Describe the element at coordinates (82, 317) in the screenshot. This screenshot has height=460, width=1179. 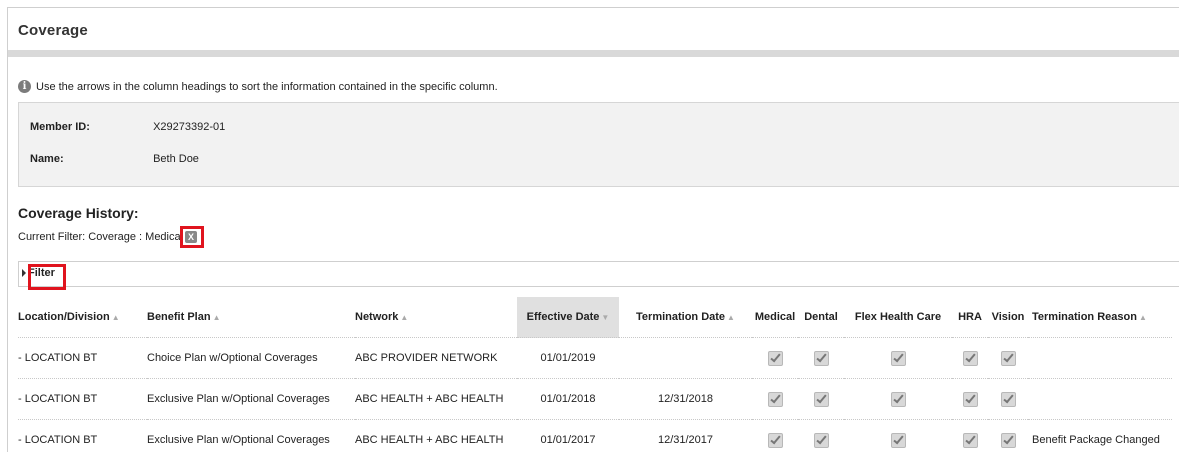
I see `column-location: Location/Division▲` at that location.